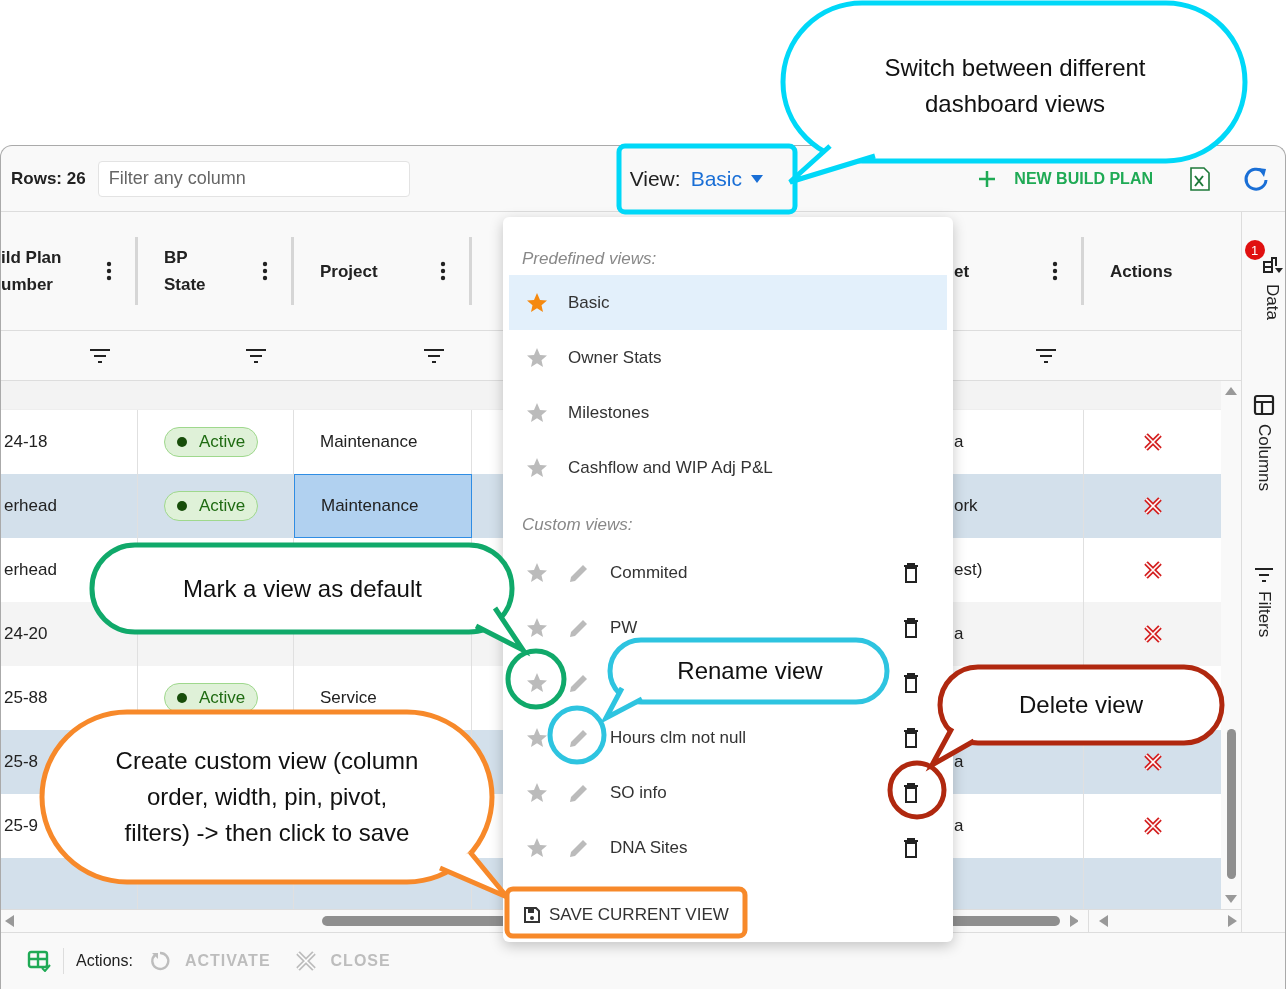  Describe the element at coordinates (253, 178) in the screenshot. I see `filter-field: Filter any column` at that location.